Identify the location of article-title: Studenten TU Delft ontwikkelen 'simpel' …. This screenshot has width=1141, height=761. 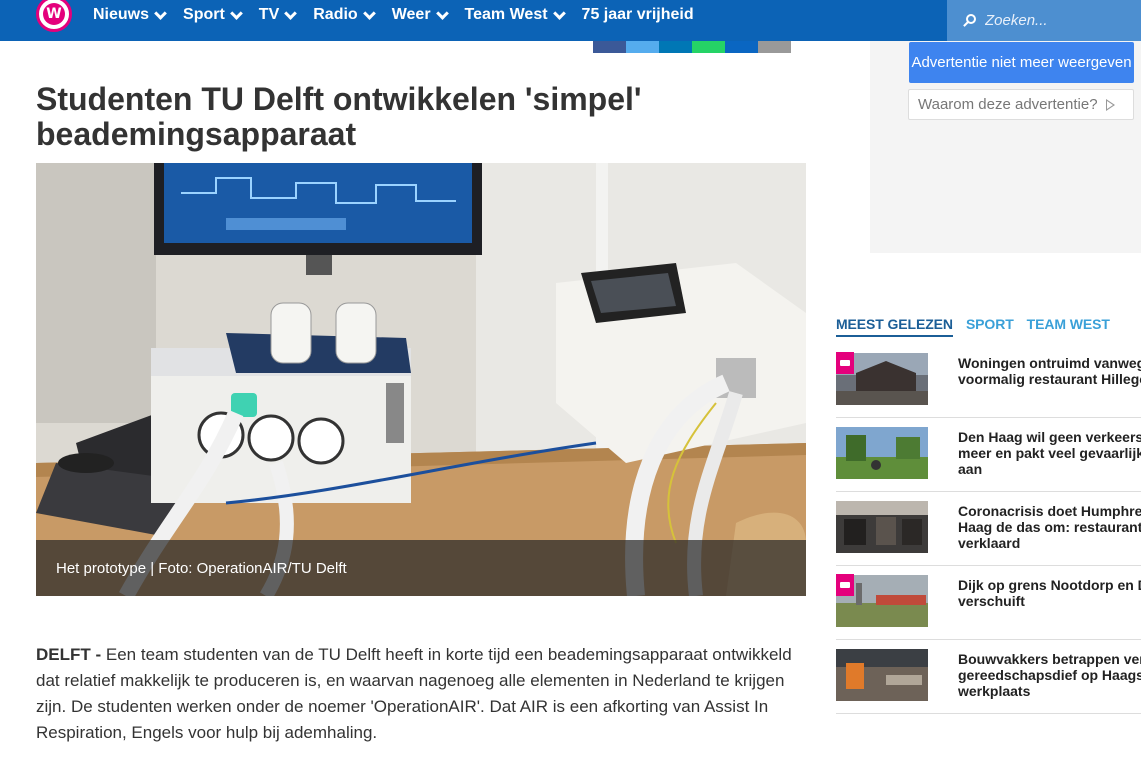
(339, 116).